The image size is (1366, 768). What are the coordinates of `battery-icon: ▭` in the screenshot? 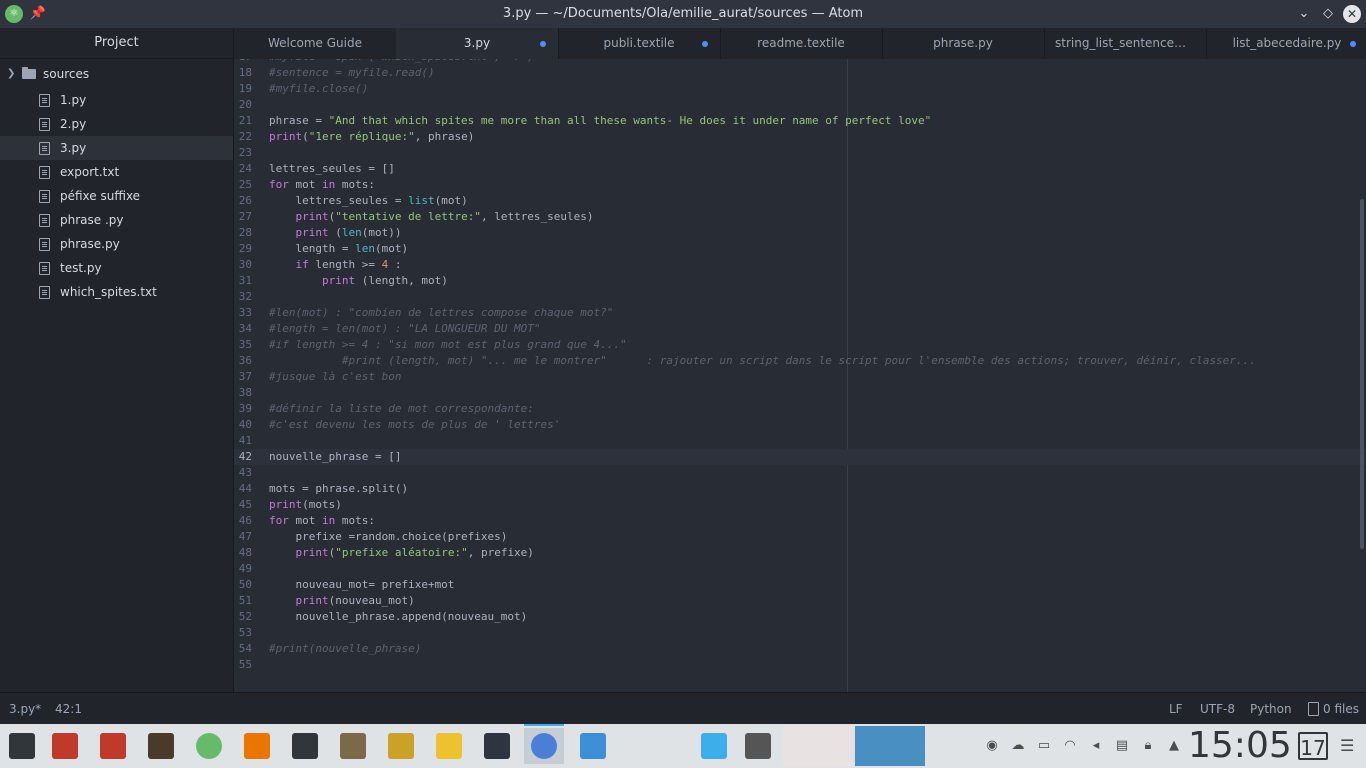 It's located at (1044, 746).